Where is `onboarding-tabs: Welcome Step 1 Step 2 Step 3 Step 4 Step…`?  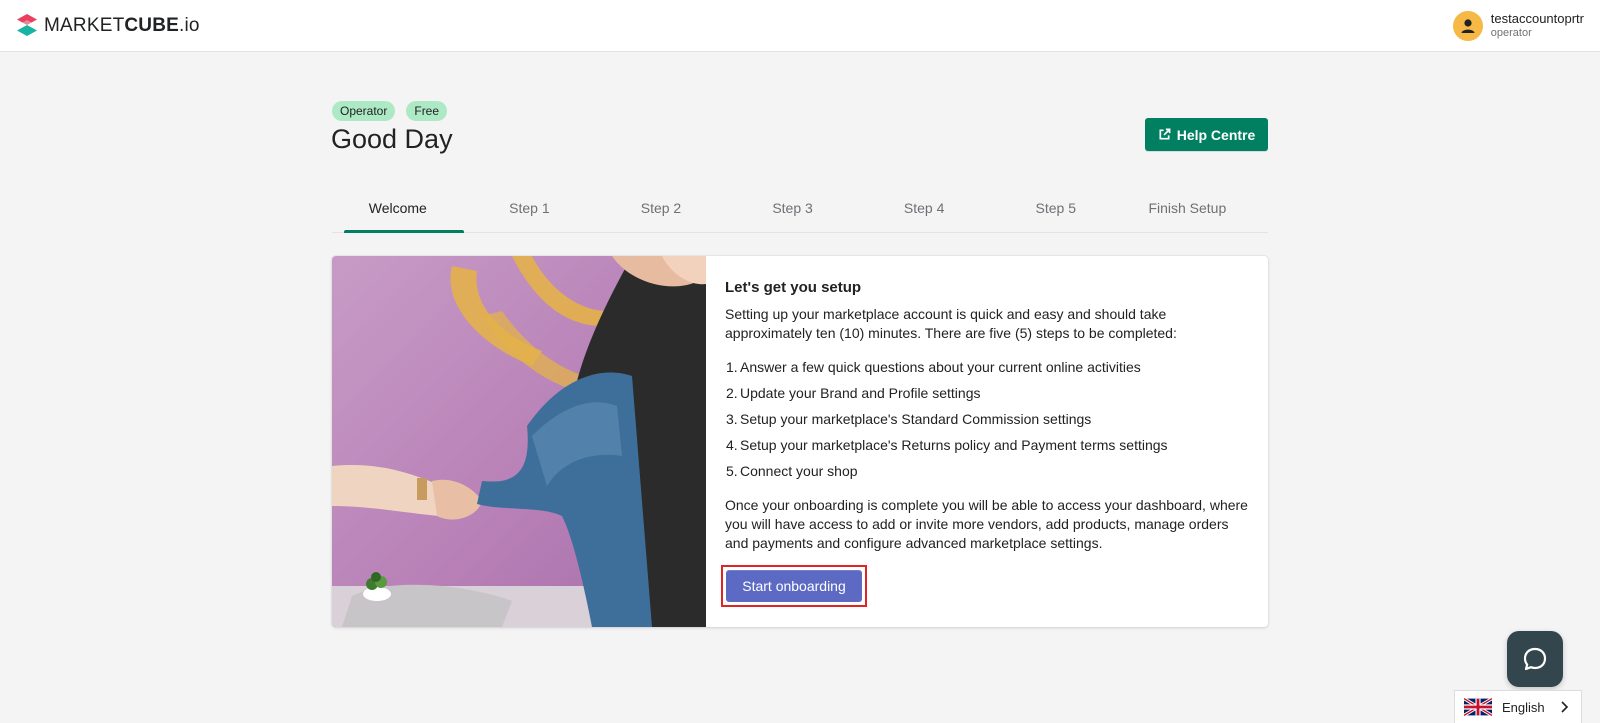
onboarding-tabs: Welcome Step 1 Step 2 Step 3 Step 4 Step… is located at coordinates (800, 210).